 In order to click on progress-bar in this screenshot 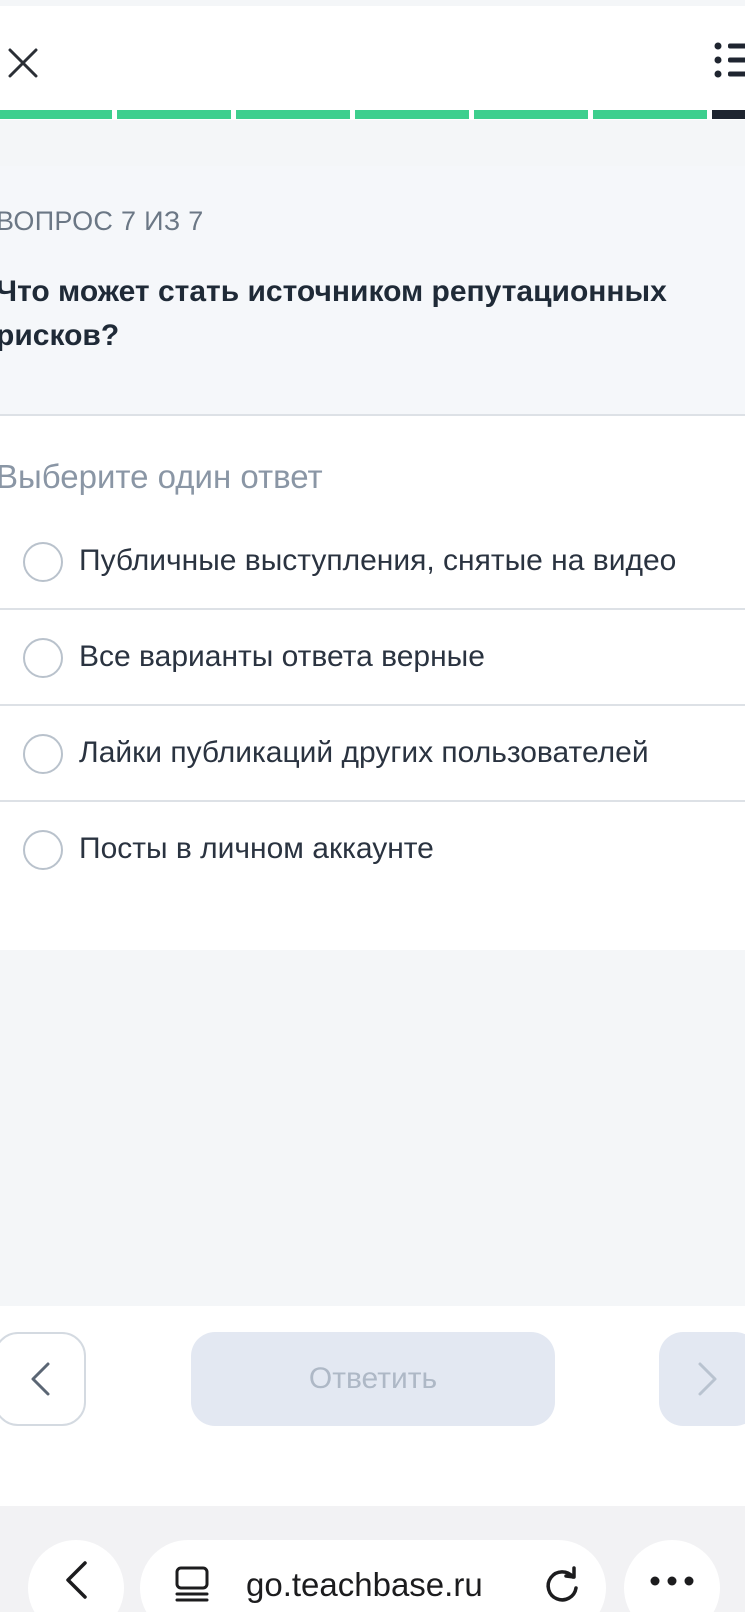, I will do `click(372, 114)`.